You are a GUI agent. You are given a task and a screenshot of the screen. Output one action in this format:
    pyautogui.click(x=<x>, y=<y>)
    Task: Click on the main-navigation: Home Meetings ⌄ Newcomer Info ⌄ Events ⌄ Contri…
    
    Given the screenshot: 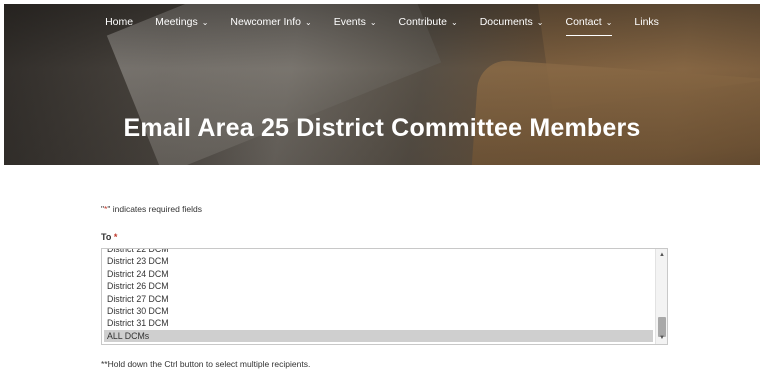 What is the action you would take?
    pyautogui.click(x=382, y=22)
    